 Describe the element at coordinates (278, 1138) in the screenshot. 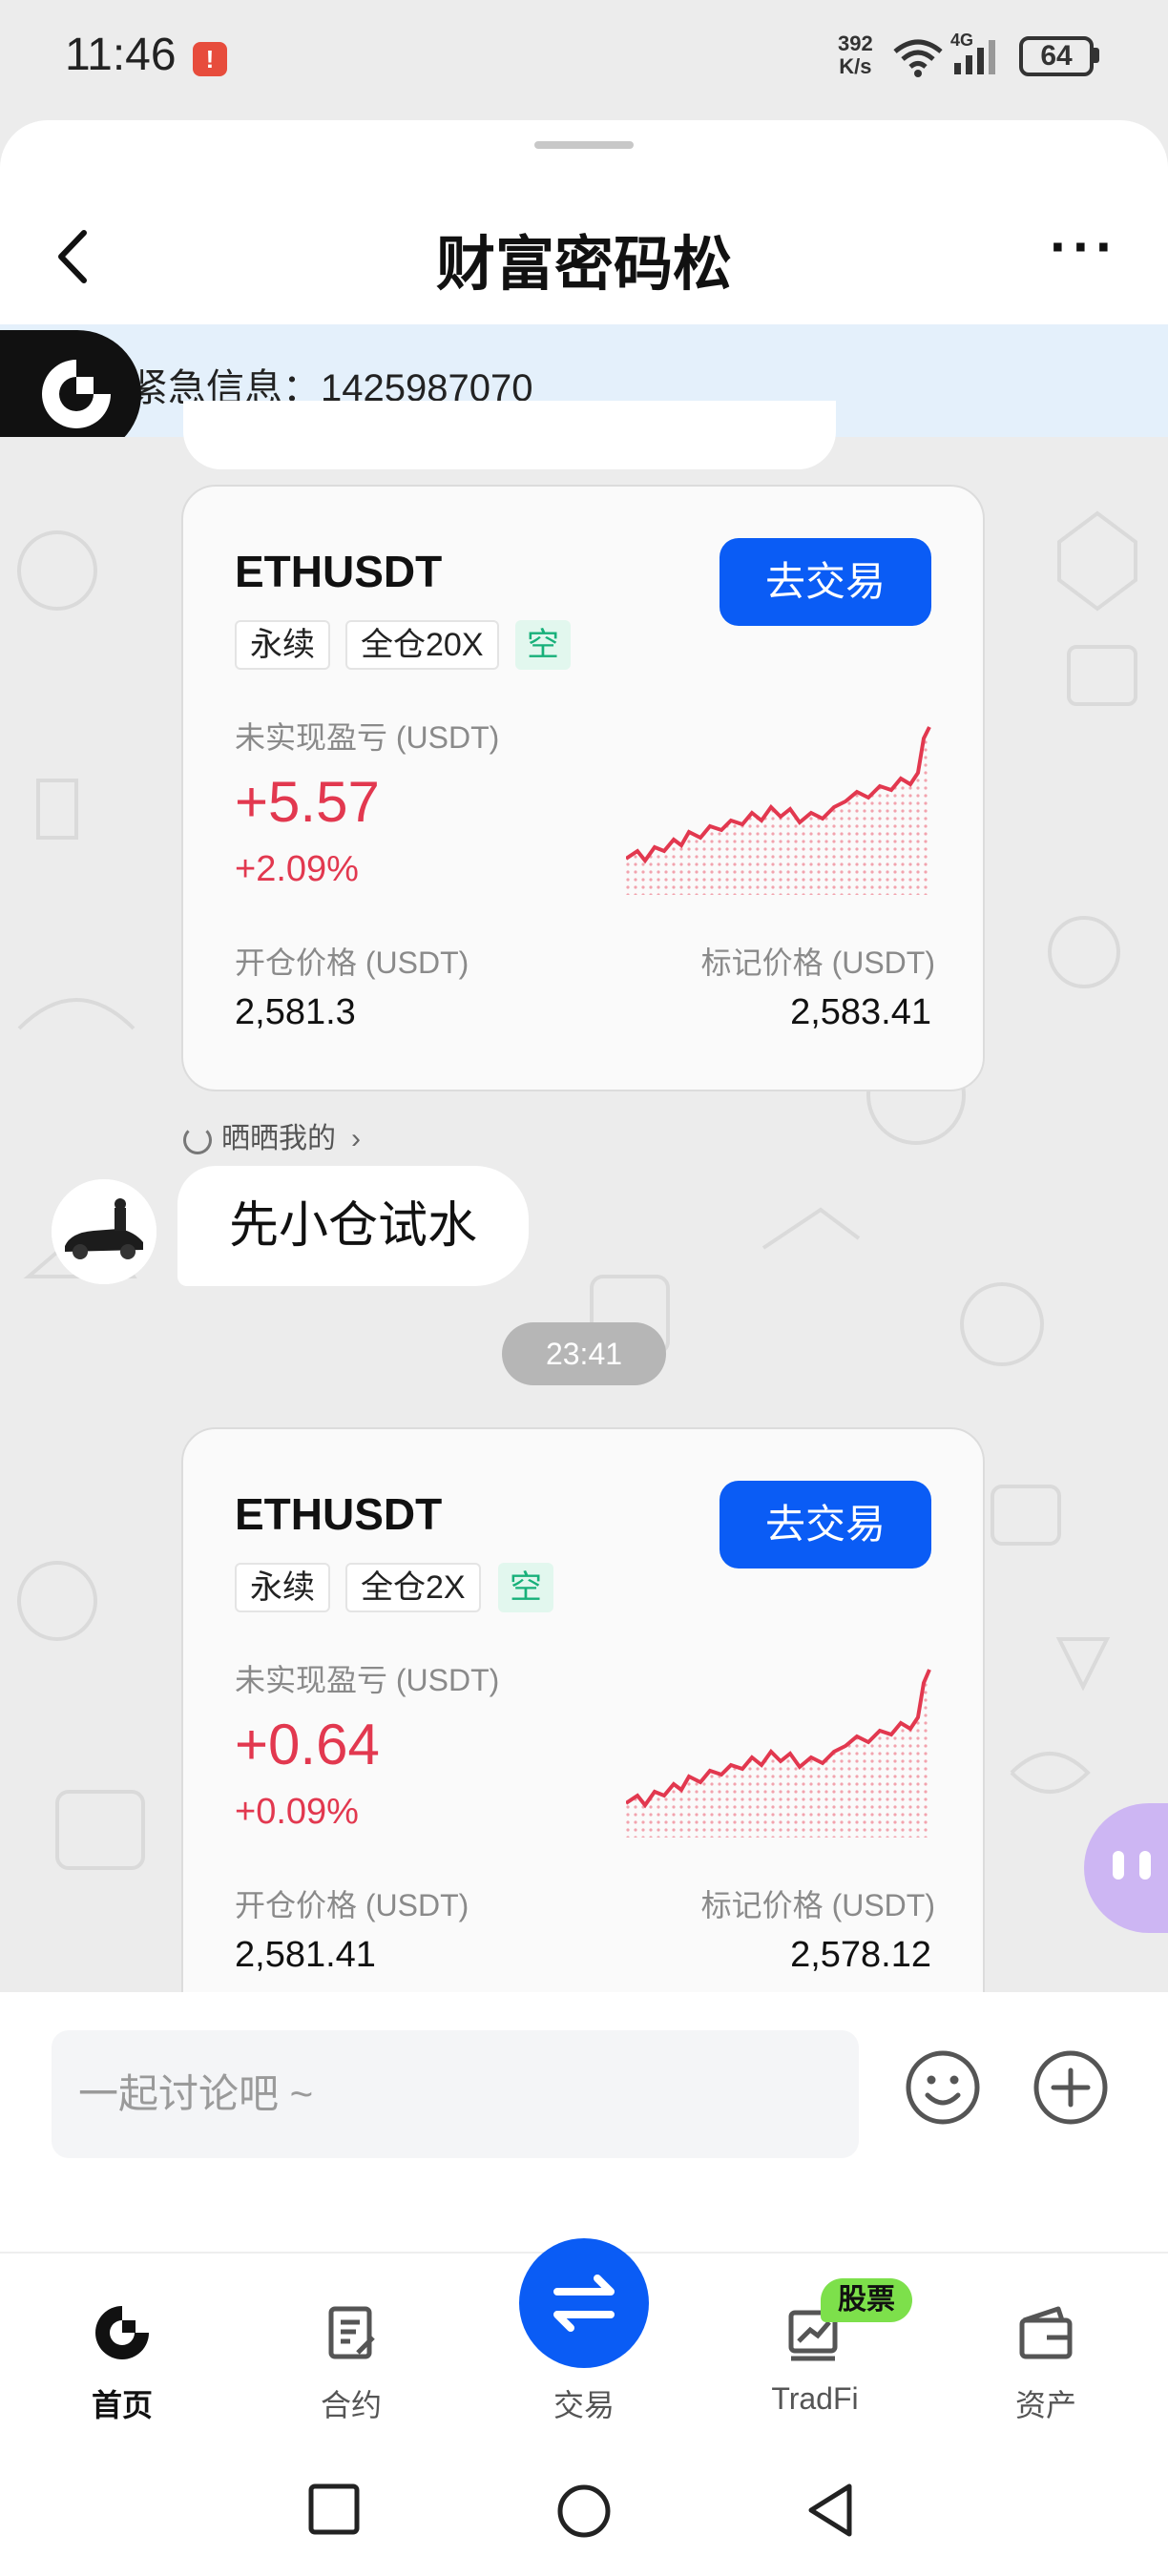

I see `share-link-label: 晒晒我的` at that location.